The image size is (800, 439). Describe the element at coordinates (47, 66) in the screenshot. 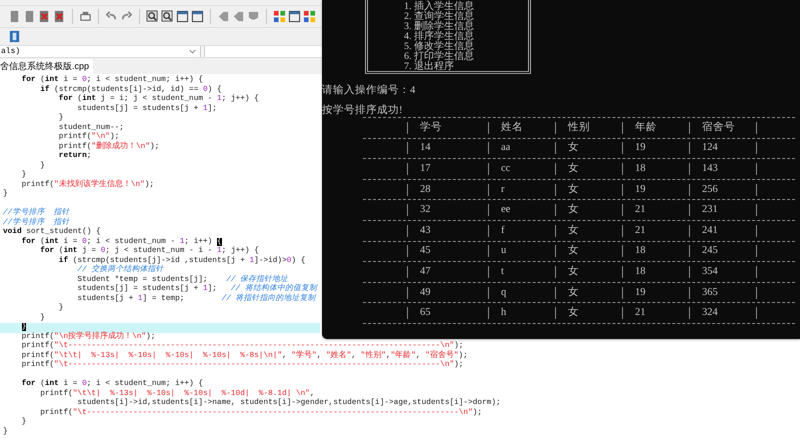

I see `file-tab: 舍信息系统终极版.cpp` at that location.